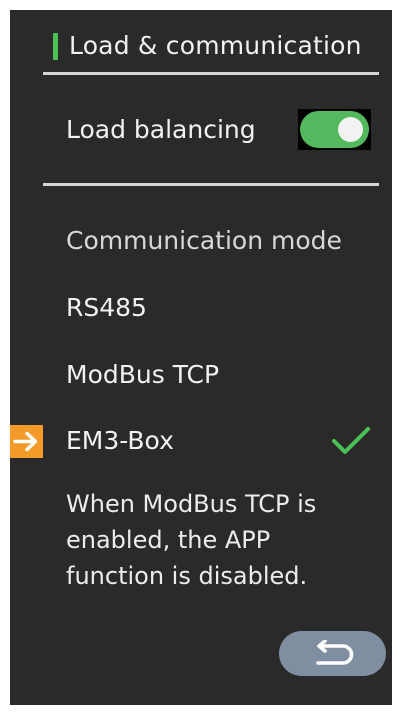 This screenshot has height=715, width=402. Describe the element at coordinates (211, 73) in the screenshot. I see `divider-top` at that location.